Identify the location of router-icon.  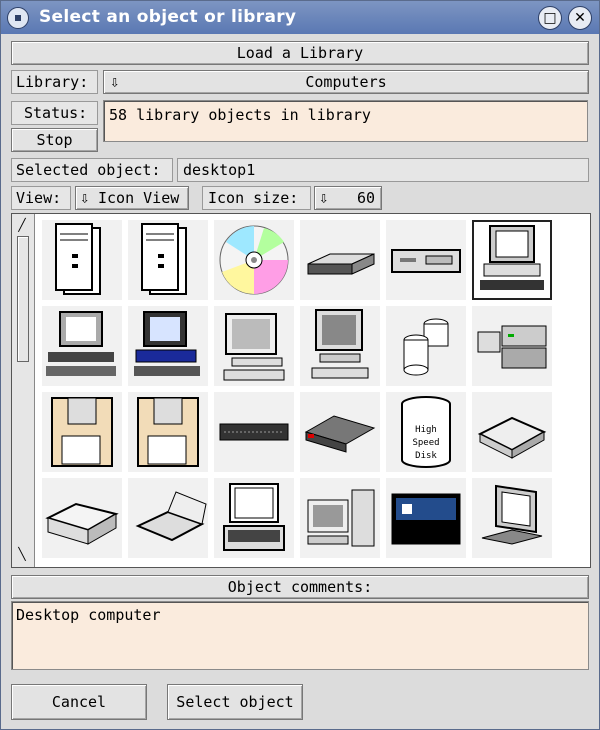
(340, 434).